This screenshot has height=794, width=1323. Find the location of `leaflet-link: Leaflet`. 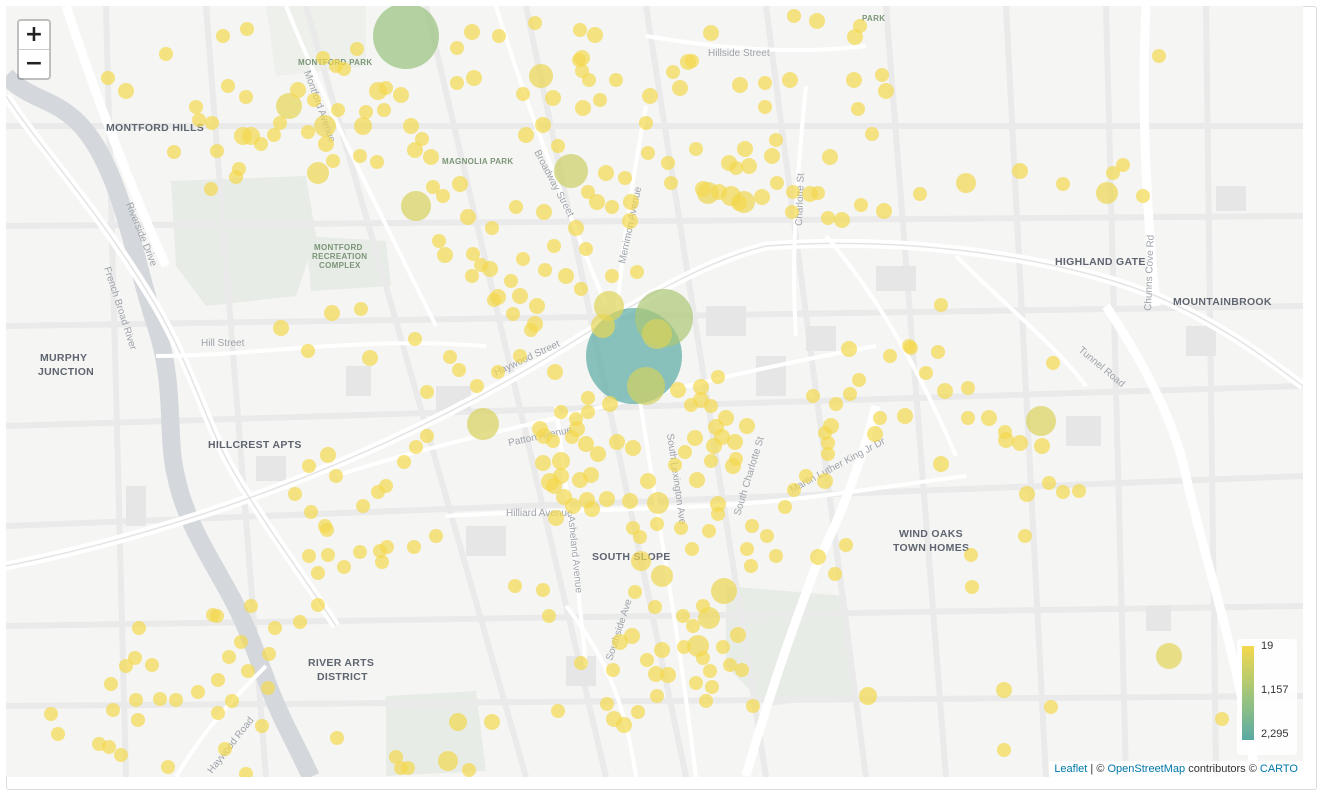

leaflet-link: Leaflet is located at coordinates (1070, 769).